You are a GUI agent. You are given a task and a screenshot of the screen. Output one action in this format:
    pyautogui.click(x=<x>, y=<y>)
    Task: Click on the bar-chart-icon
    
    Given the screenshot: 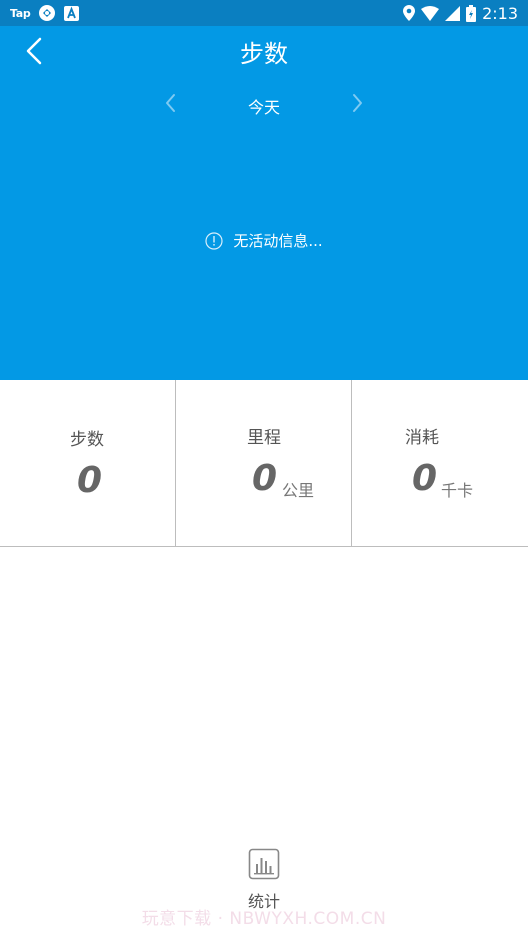 What is the action you would take?
    pyautogui.click(x=264, y=864)
    